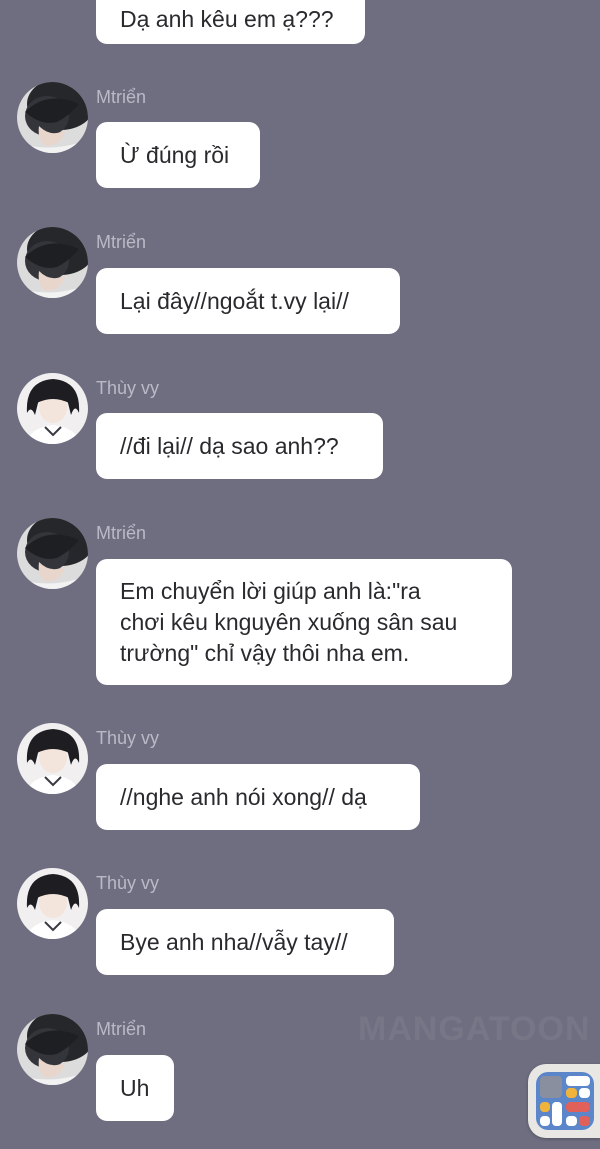  I want to click on message-bubble: Dạ anh kêu em ạ???, so click(230, 22).